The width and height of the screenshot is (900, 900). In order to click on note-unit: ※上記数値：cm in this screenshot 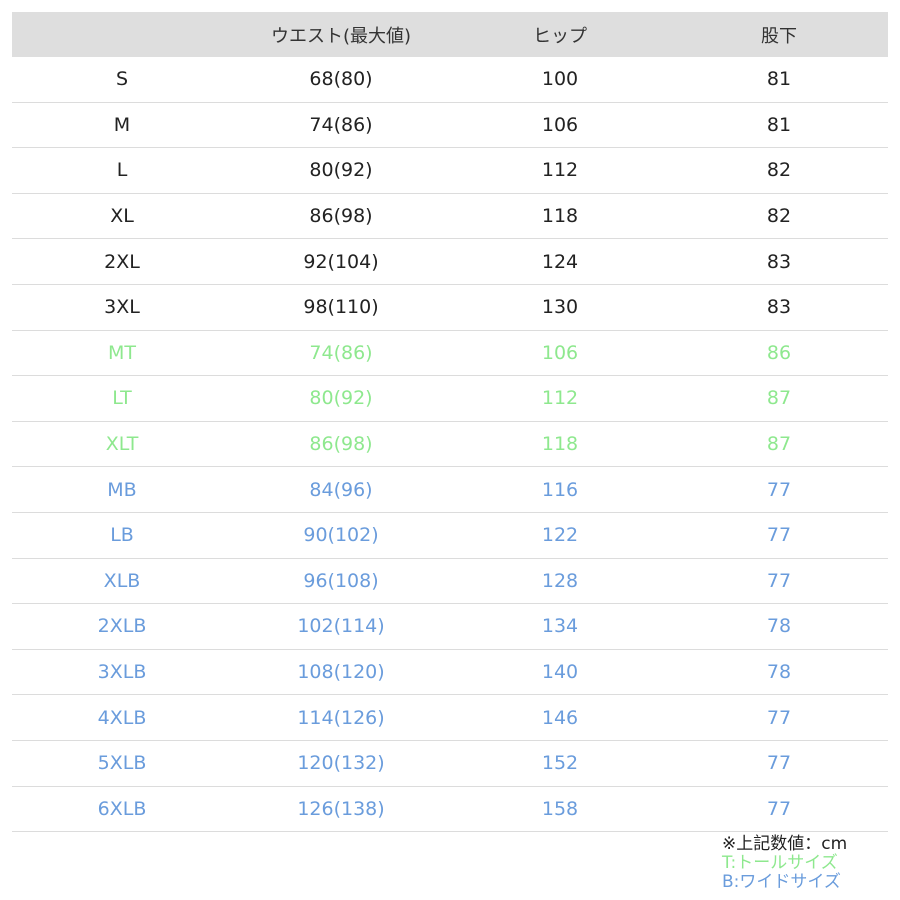, I will do `click(785, 844)`.